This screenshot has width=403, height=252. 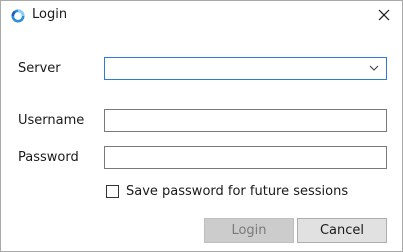 I want to click on password-input, so click(x=245, y=157).